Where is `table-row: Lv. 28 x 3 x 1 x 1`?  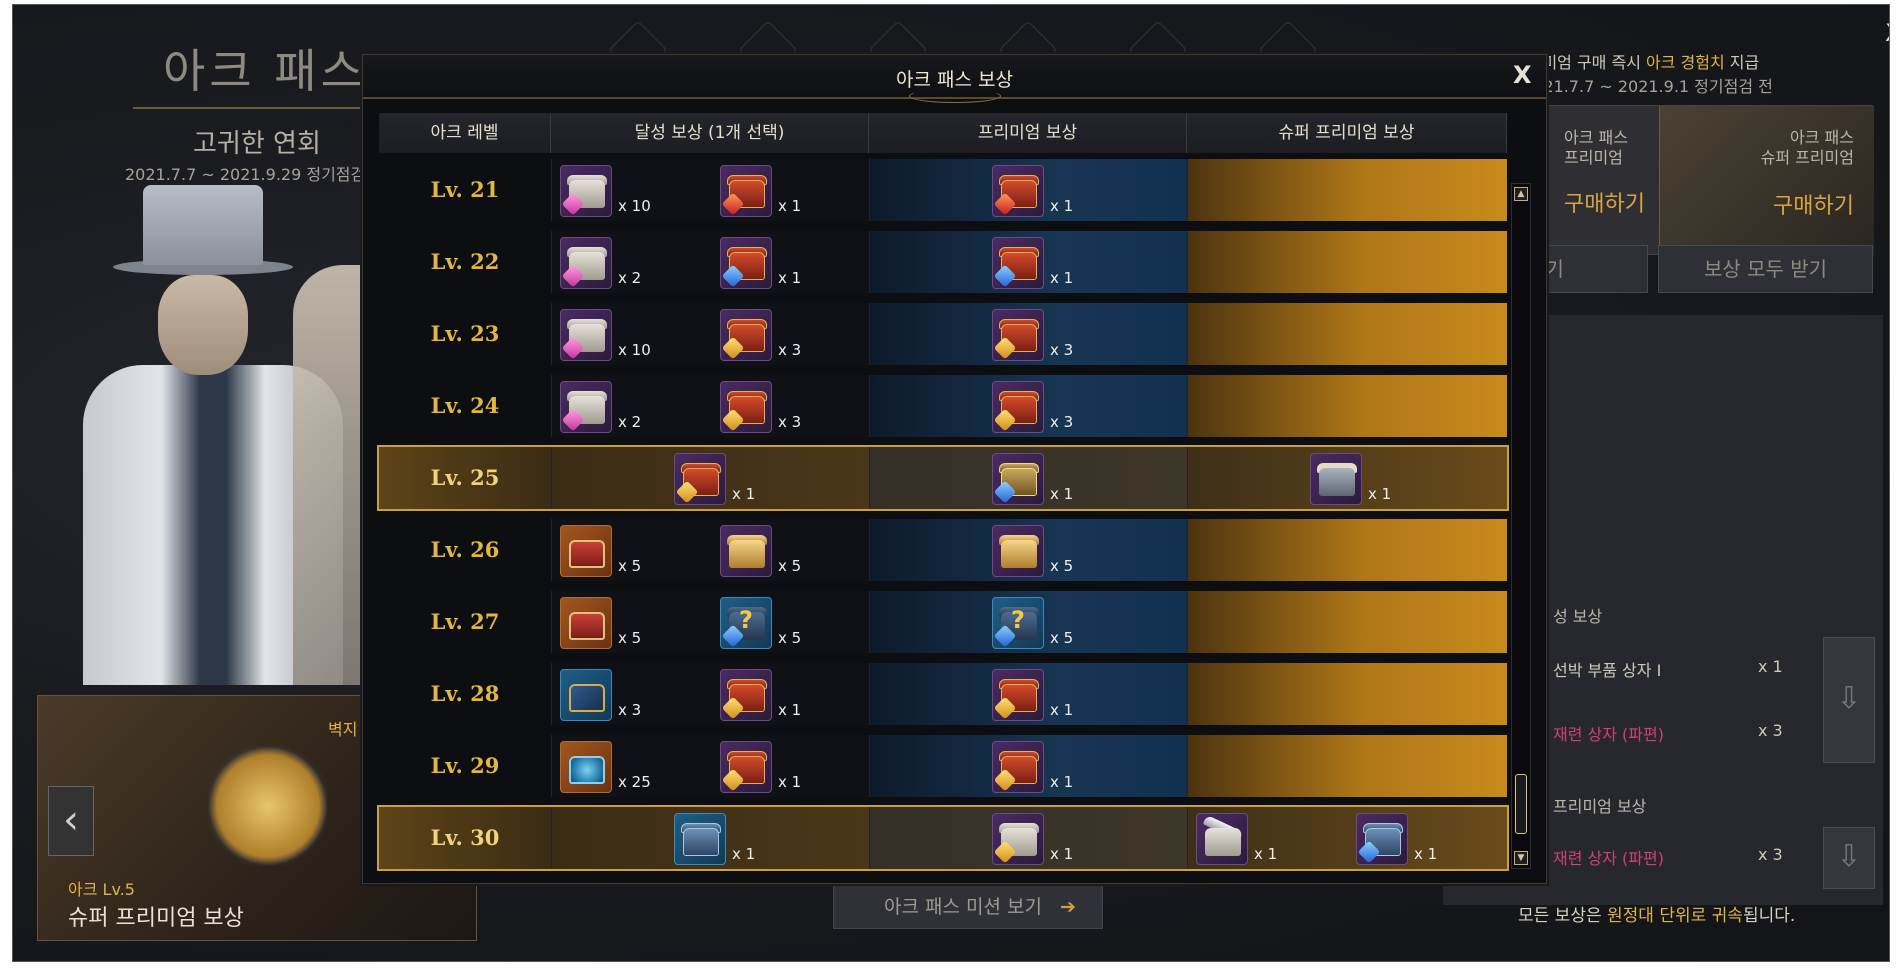 table-row: Lv. 28 x 3 x 1 x 1 is located at coordinates (943, 694).